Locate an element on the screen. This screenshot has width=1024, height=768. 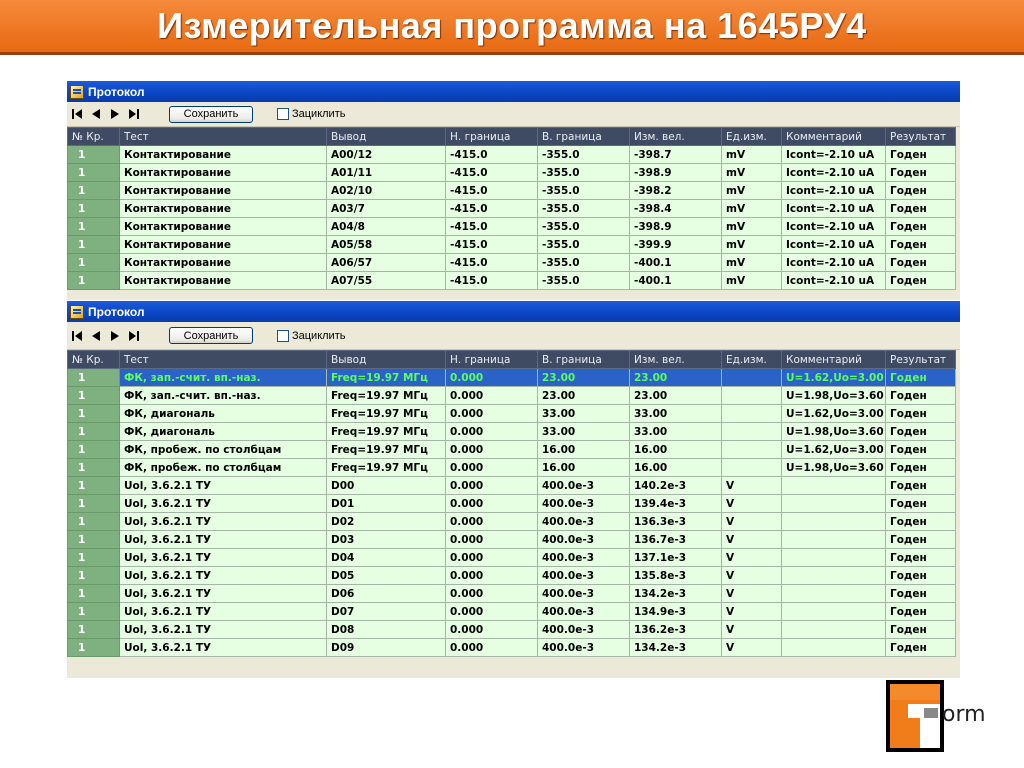
column-header-test: Тест is located at coordinates (223, 136).